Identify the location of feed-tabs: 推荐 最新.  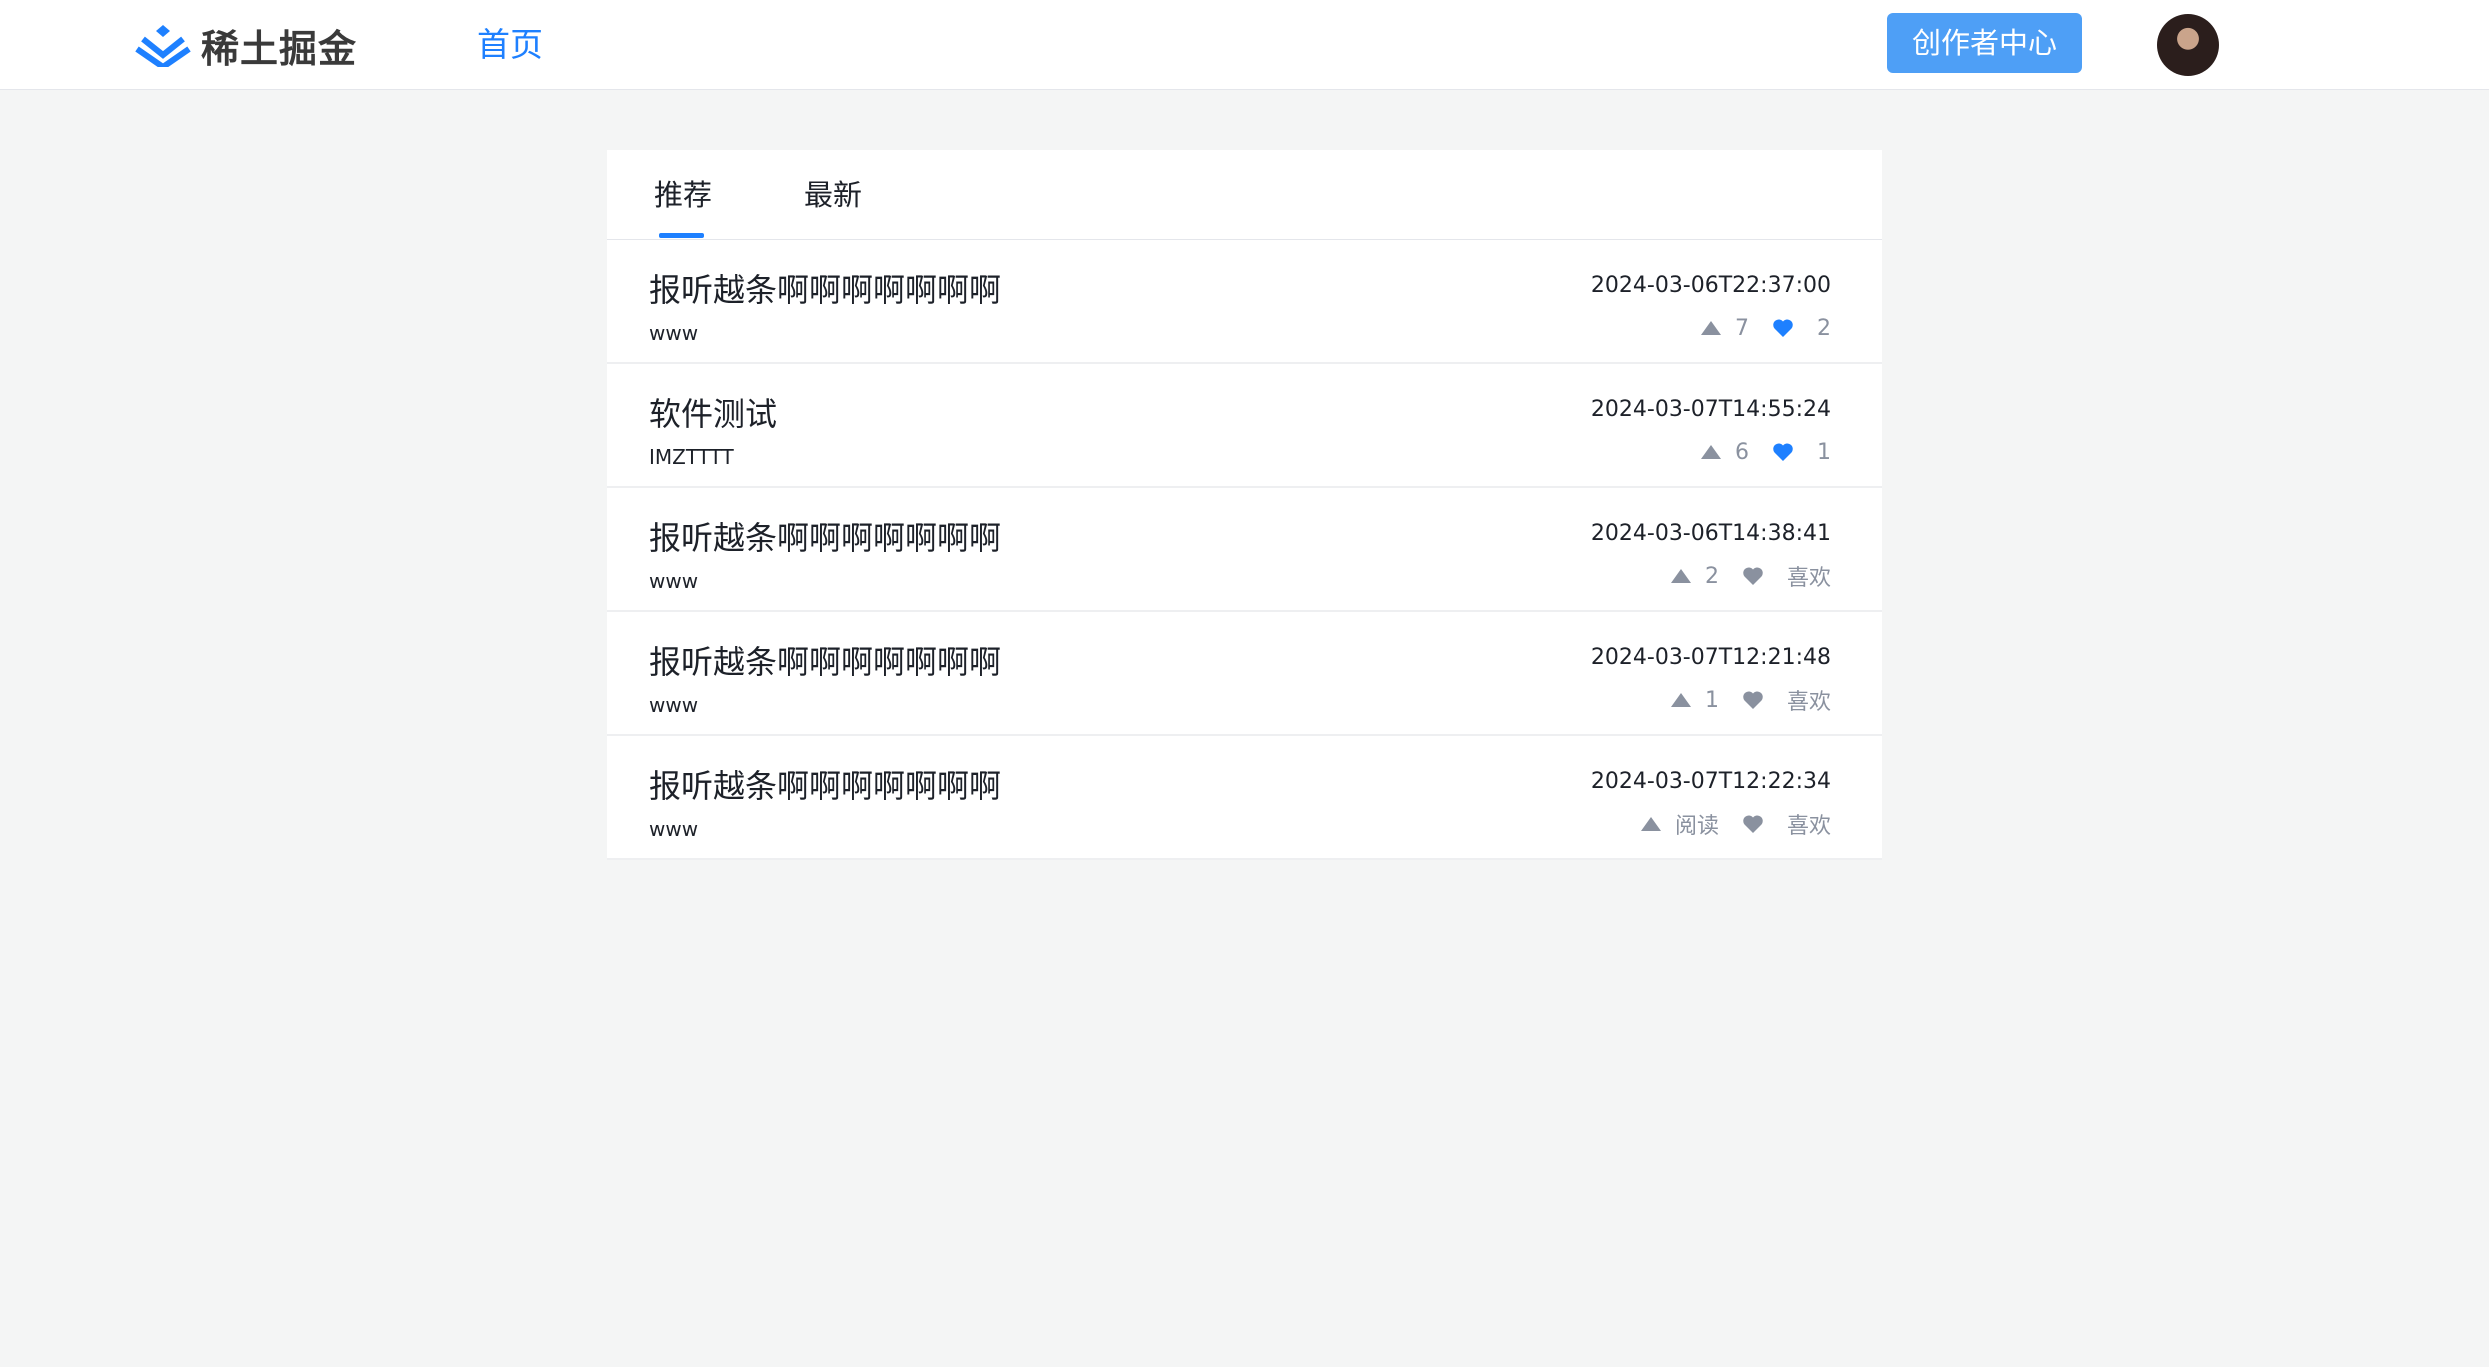
(1244, 195).